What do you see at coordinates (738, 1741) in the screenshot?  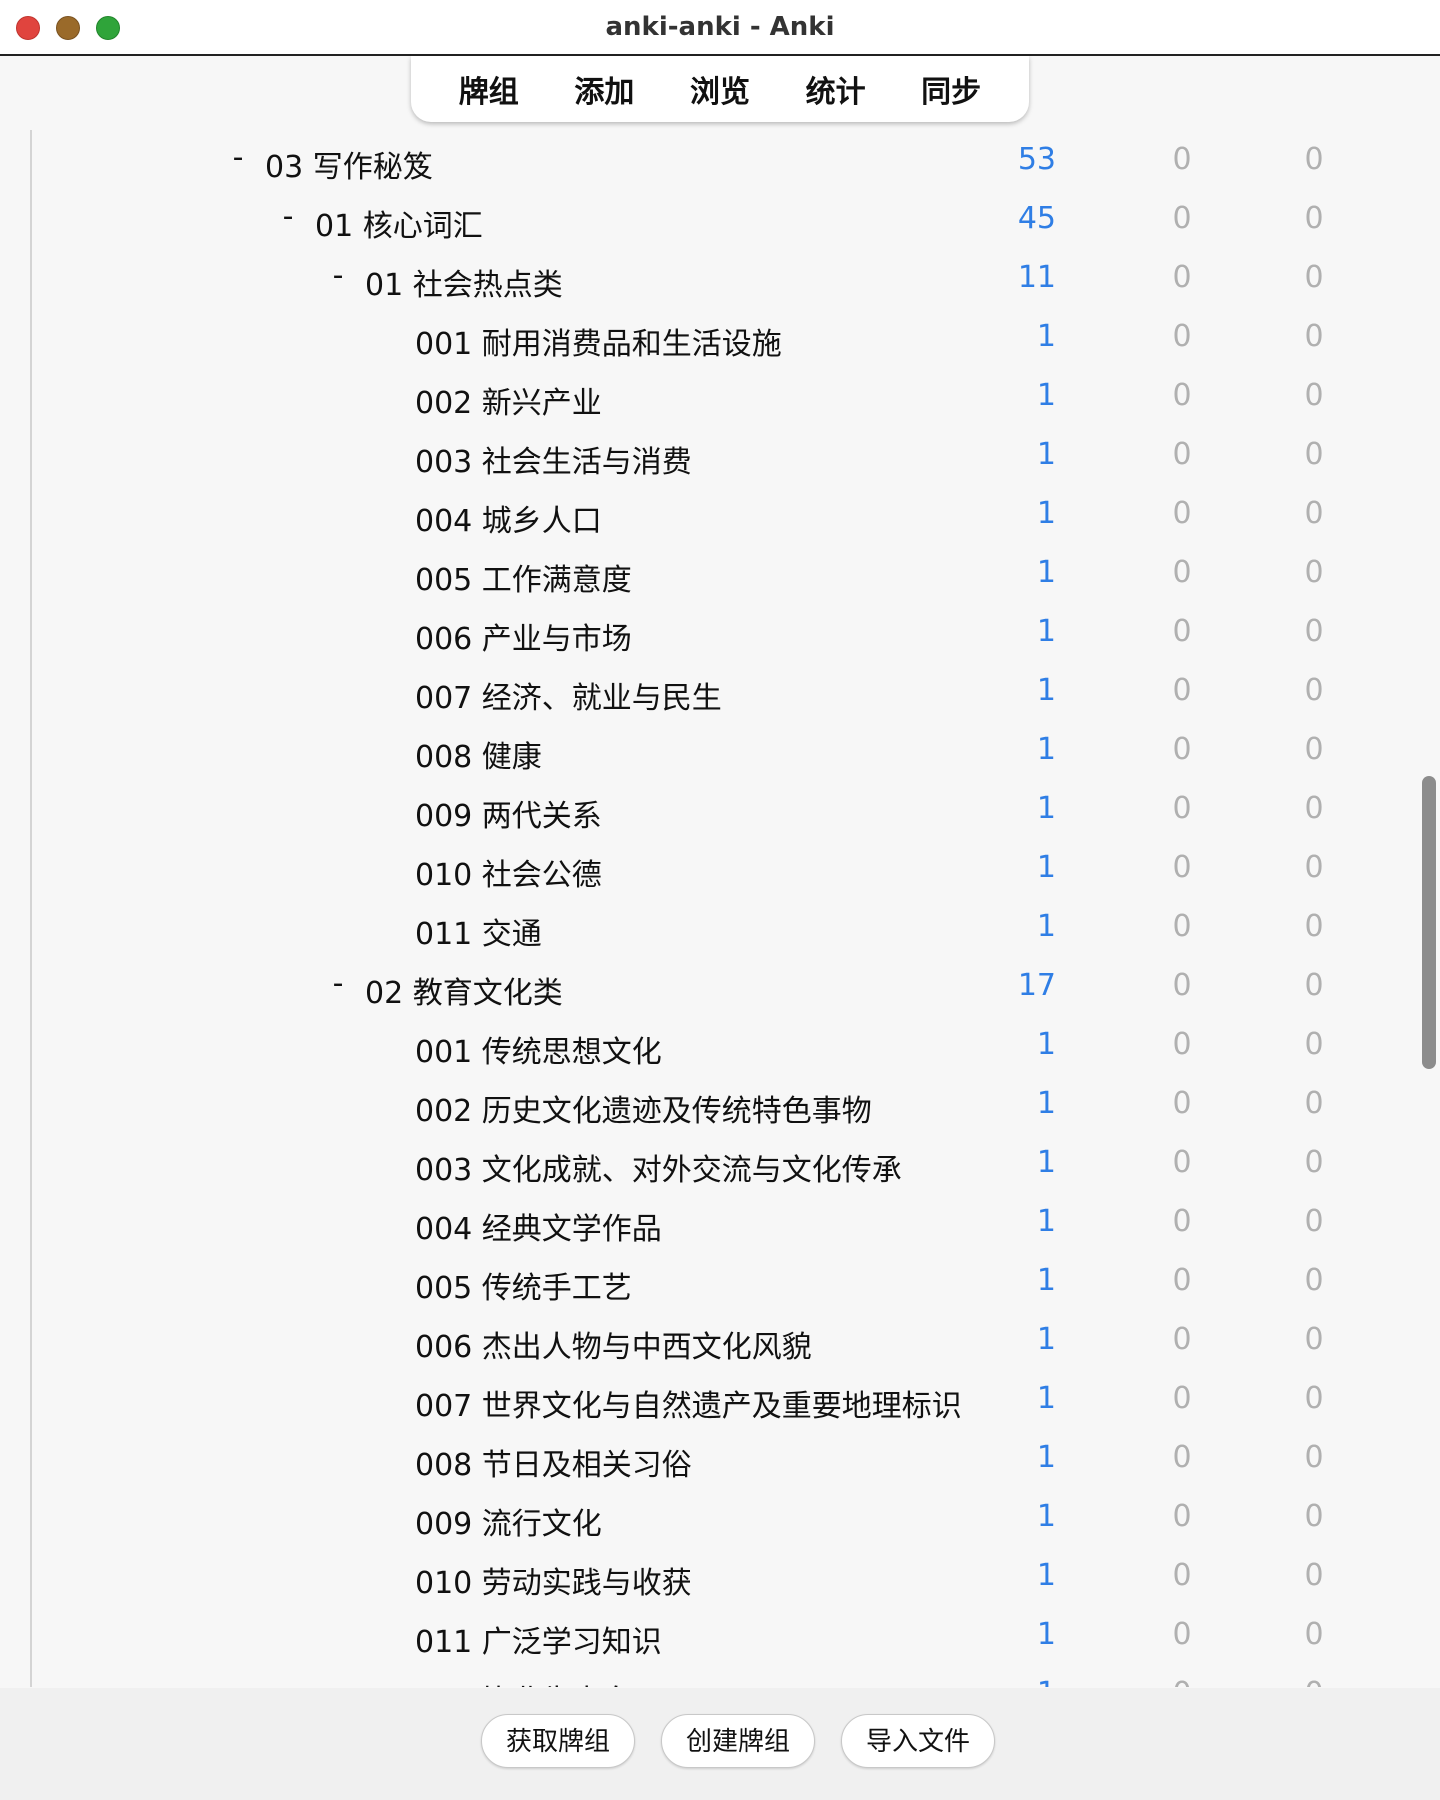 I see `create-deck-button: 创建牌组` at bounding box center [738, 1741].